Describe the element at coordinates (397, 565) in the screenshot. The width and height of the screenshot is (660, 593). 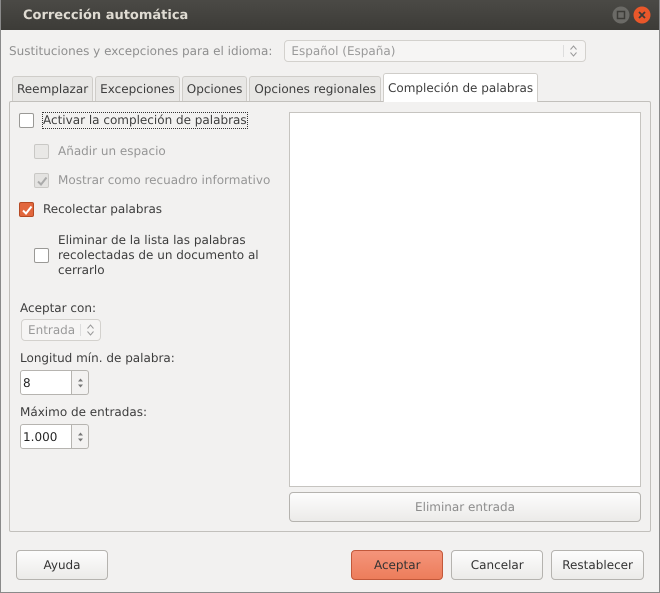
I see `dialog-button: Aceptar` at that location.